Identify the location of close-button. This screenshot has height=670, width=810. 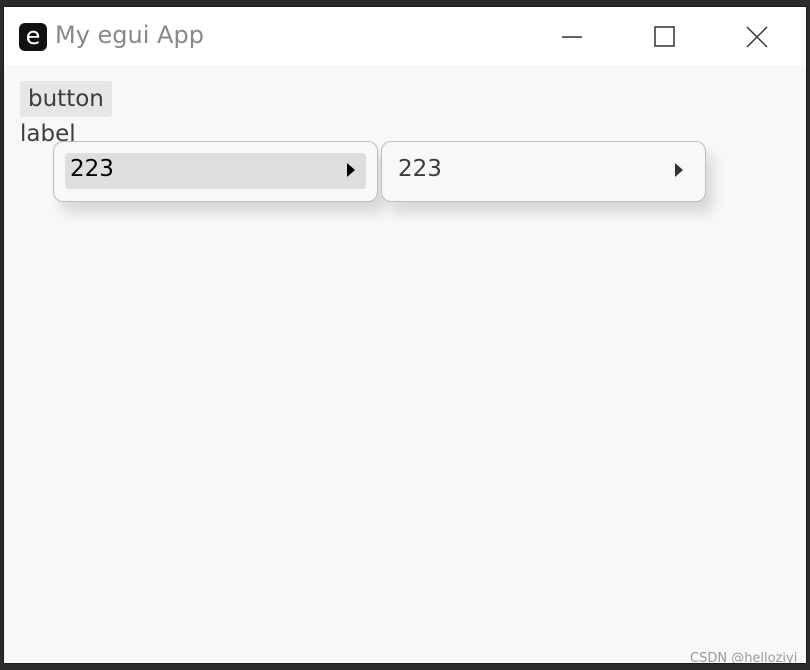
(757, 37).